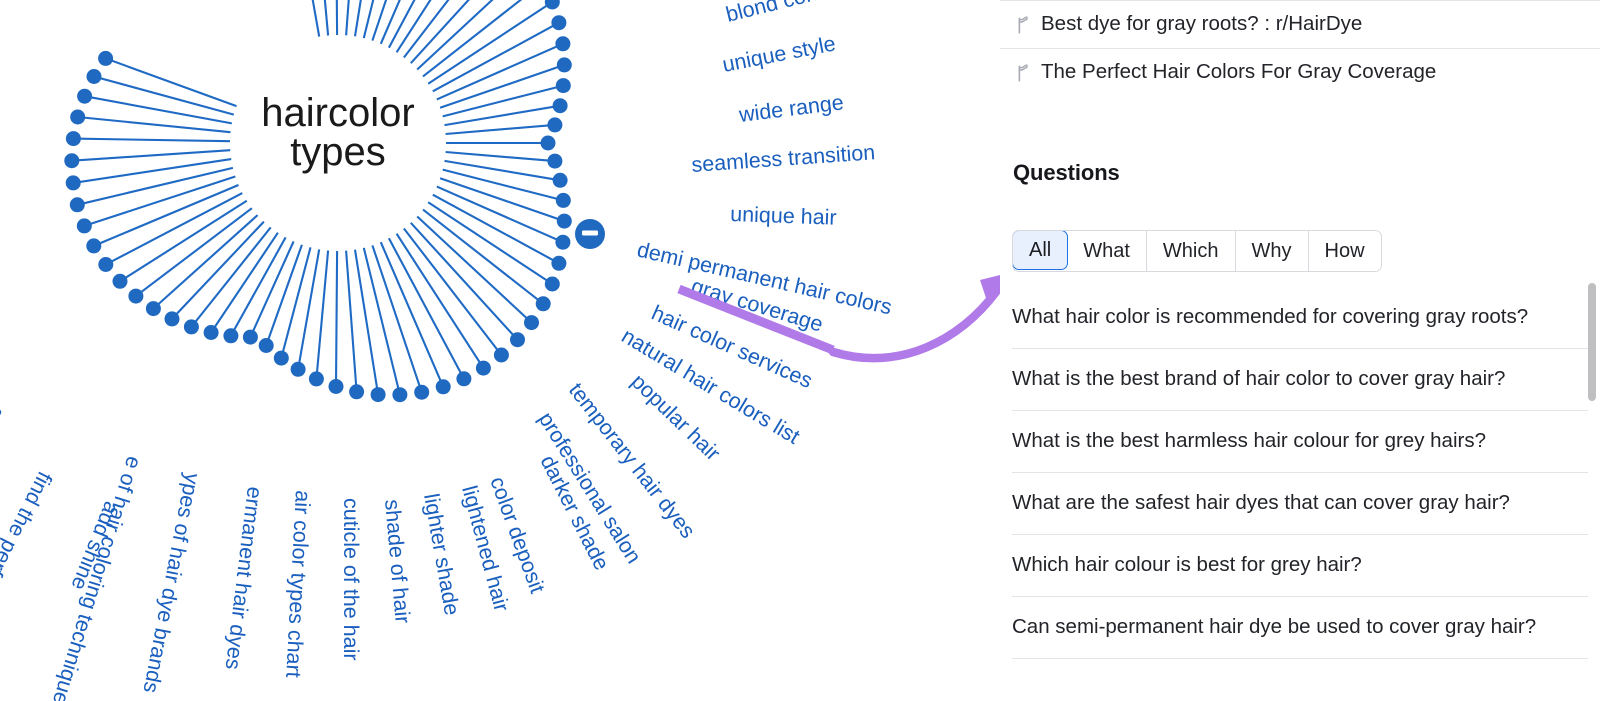 This screenshot has width=1600, height=701. What do you see at coordinates (777, 13) in the screenshot?
I see `mindmap-leaf-label: blond color` at bounding box center [777, 13].